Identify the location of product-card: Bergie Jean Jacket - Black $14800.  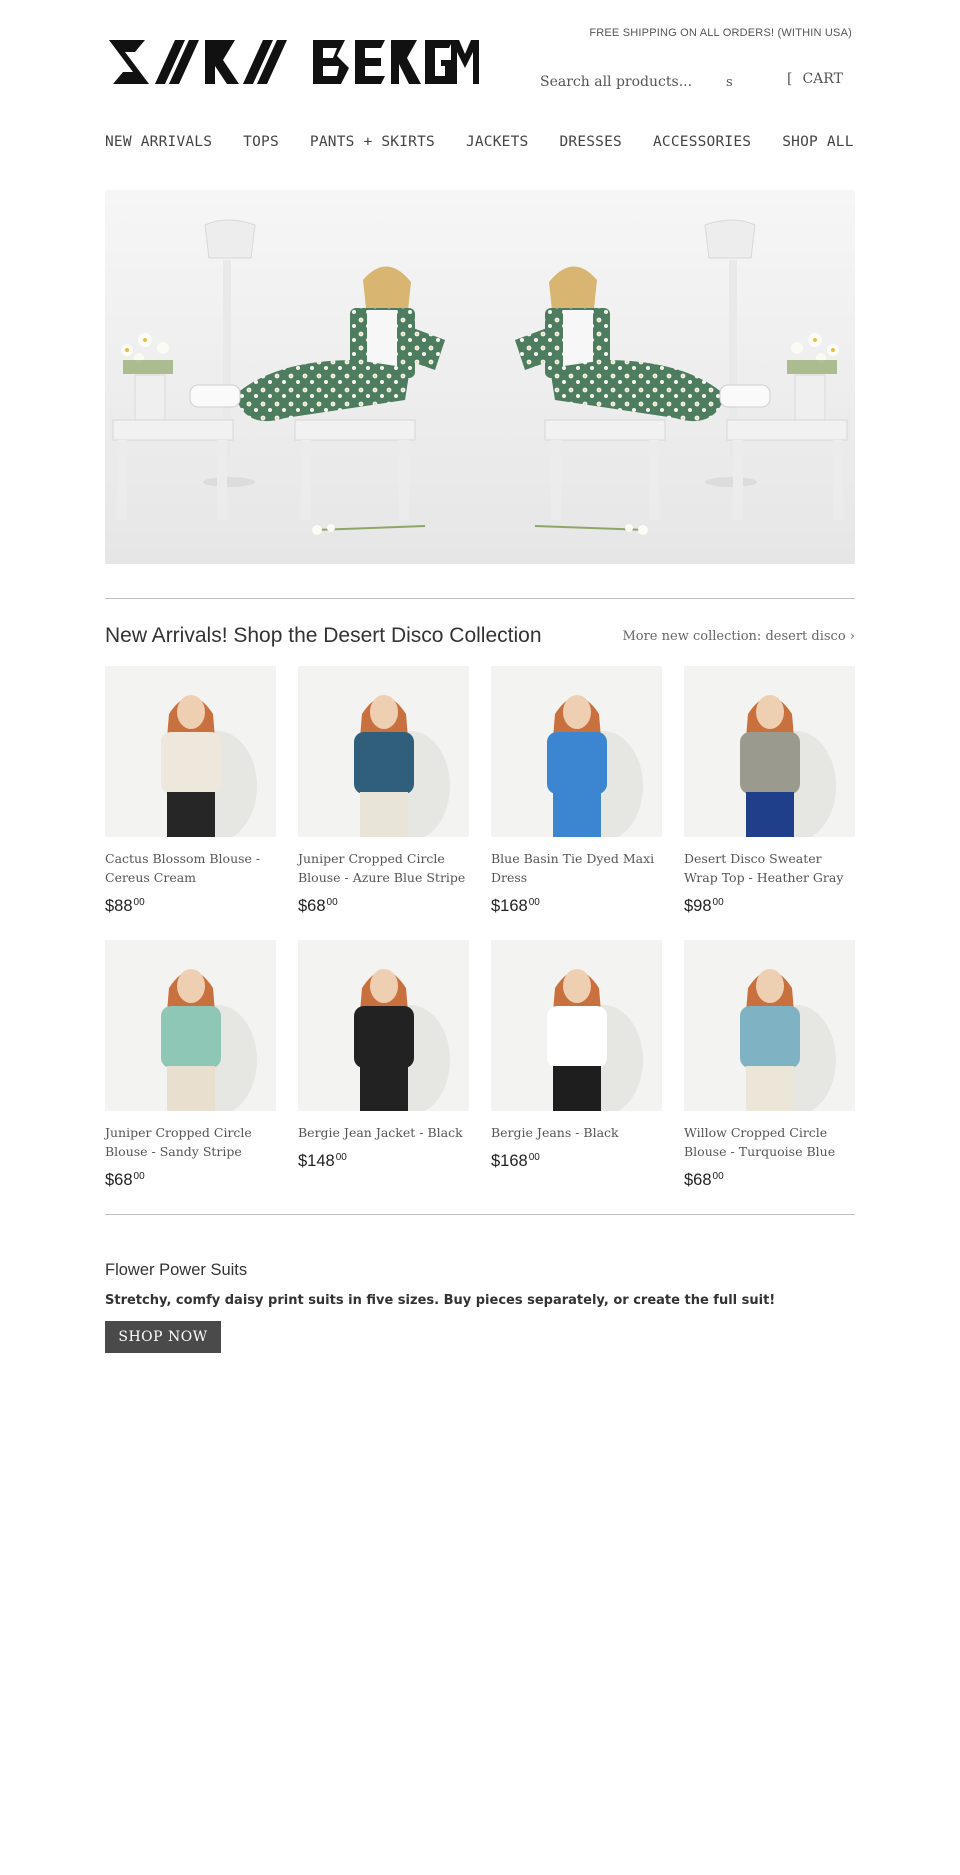
(383, 1077).